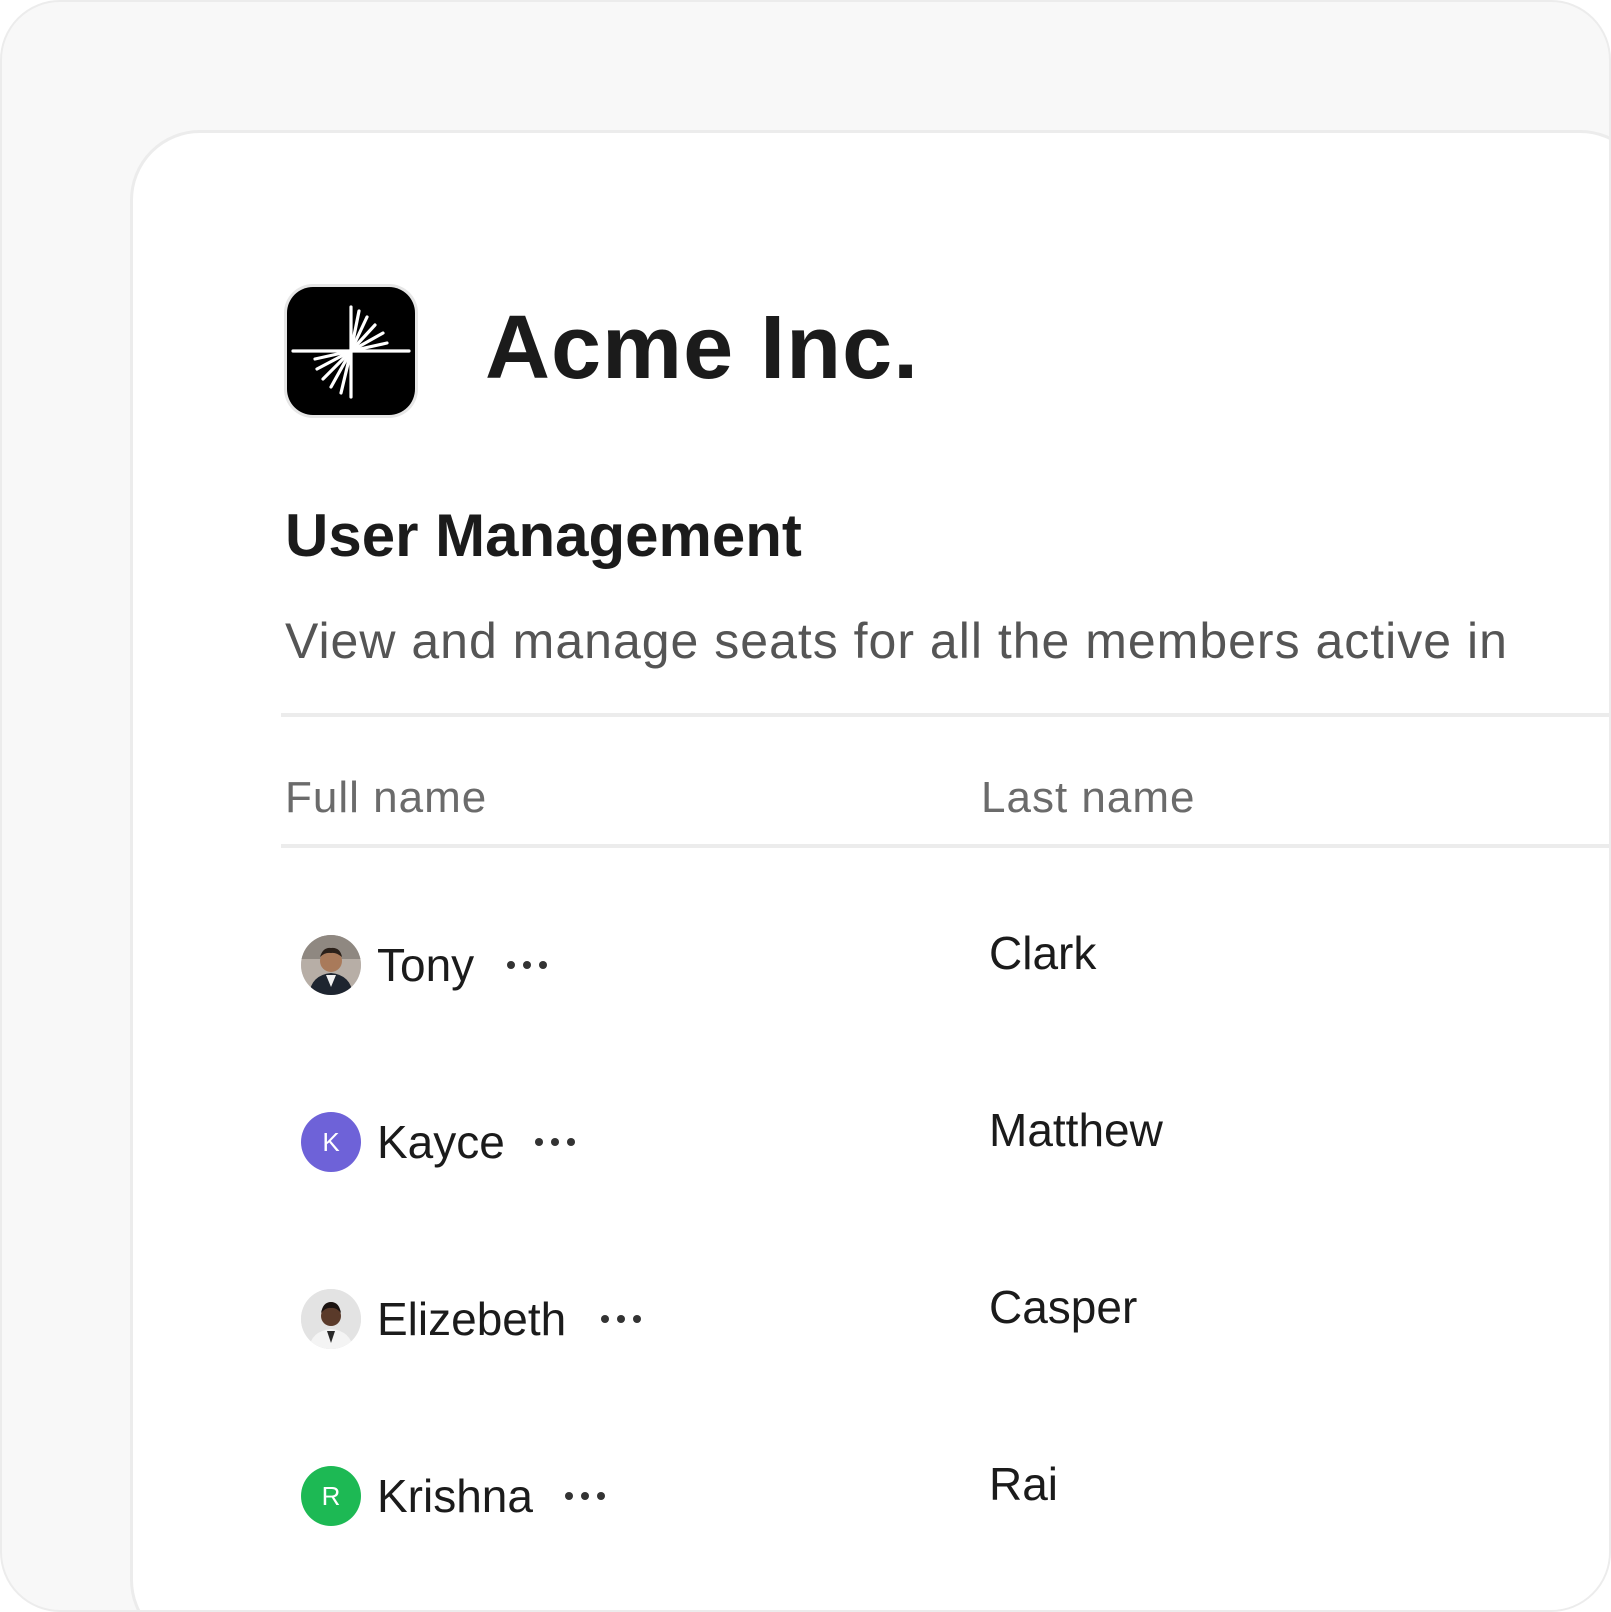 Image resolution: width=1611 pixels, height=1612 pixels. I want to click on page-title: User Management, so click(543, 535).